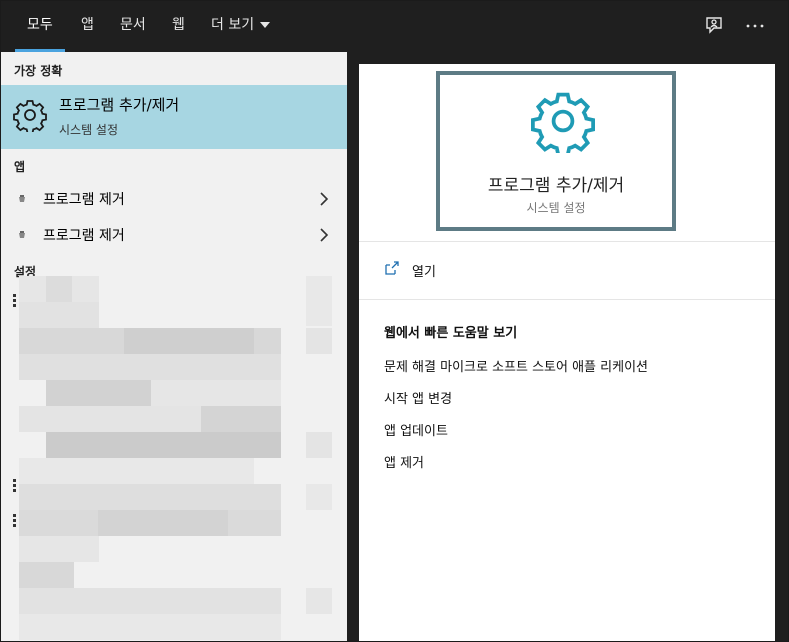 The height and width of the screenshot is (642, 789). What do you see at coordinates (714, 26) in the screenshot?
I see `feedback-icon` at bounding box center [714, 26].